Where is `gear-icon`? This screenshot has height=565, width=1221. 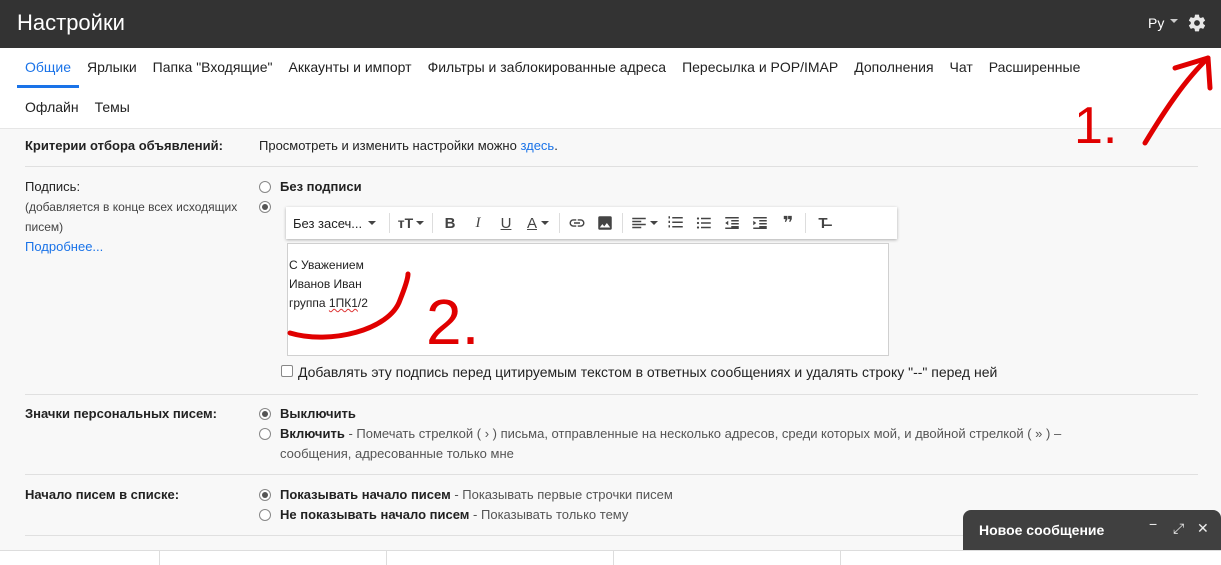 gear-icon is located at coordinates (1197, 23).